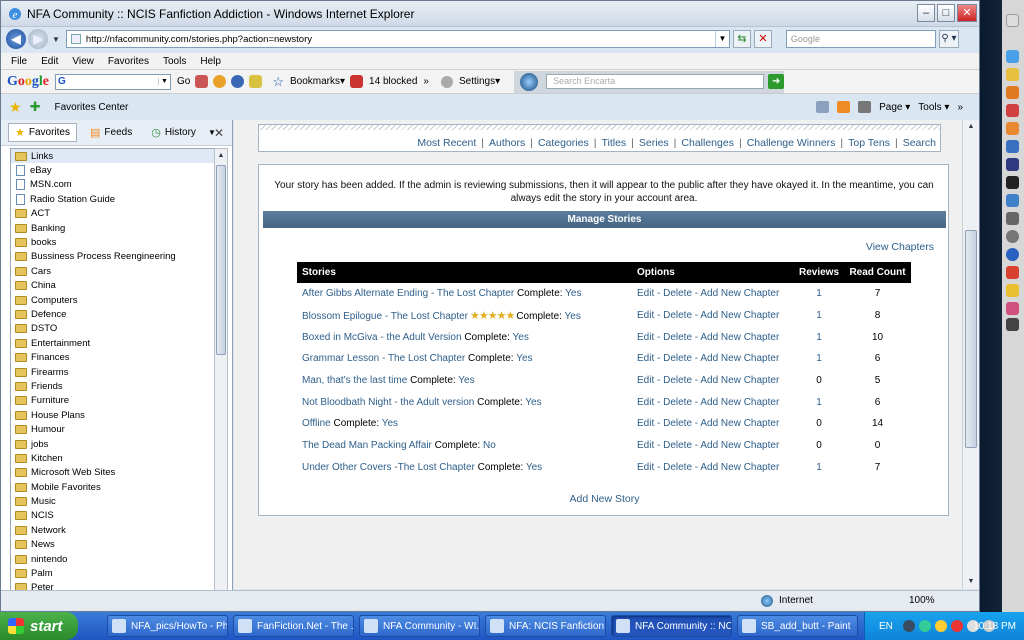 This screenshot has width=1024, height=640. What do you see at coordinates (112, 329) in the screenshot?
I see `favorites-item: DSTO` at bounding box center [112, 329].